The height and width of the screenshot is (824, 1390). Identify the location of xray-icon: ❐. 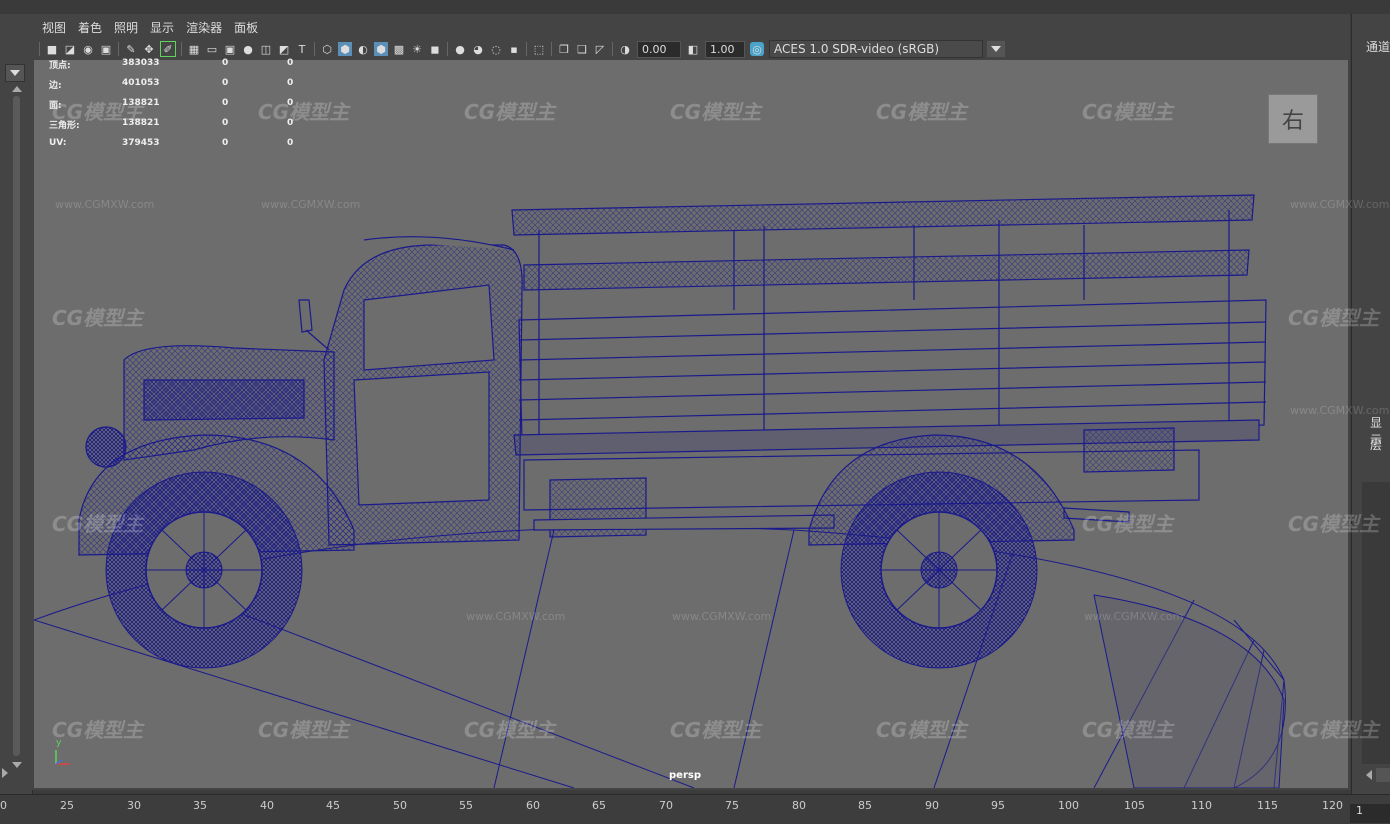
(564, 49).